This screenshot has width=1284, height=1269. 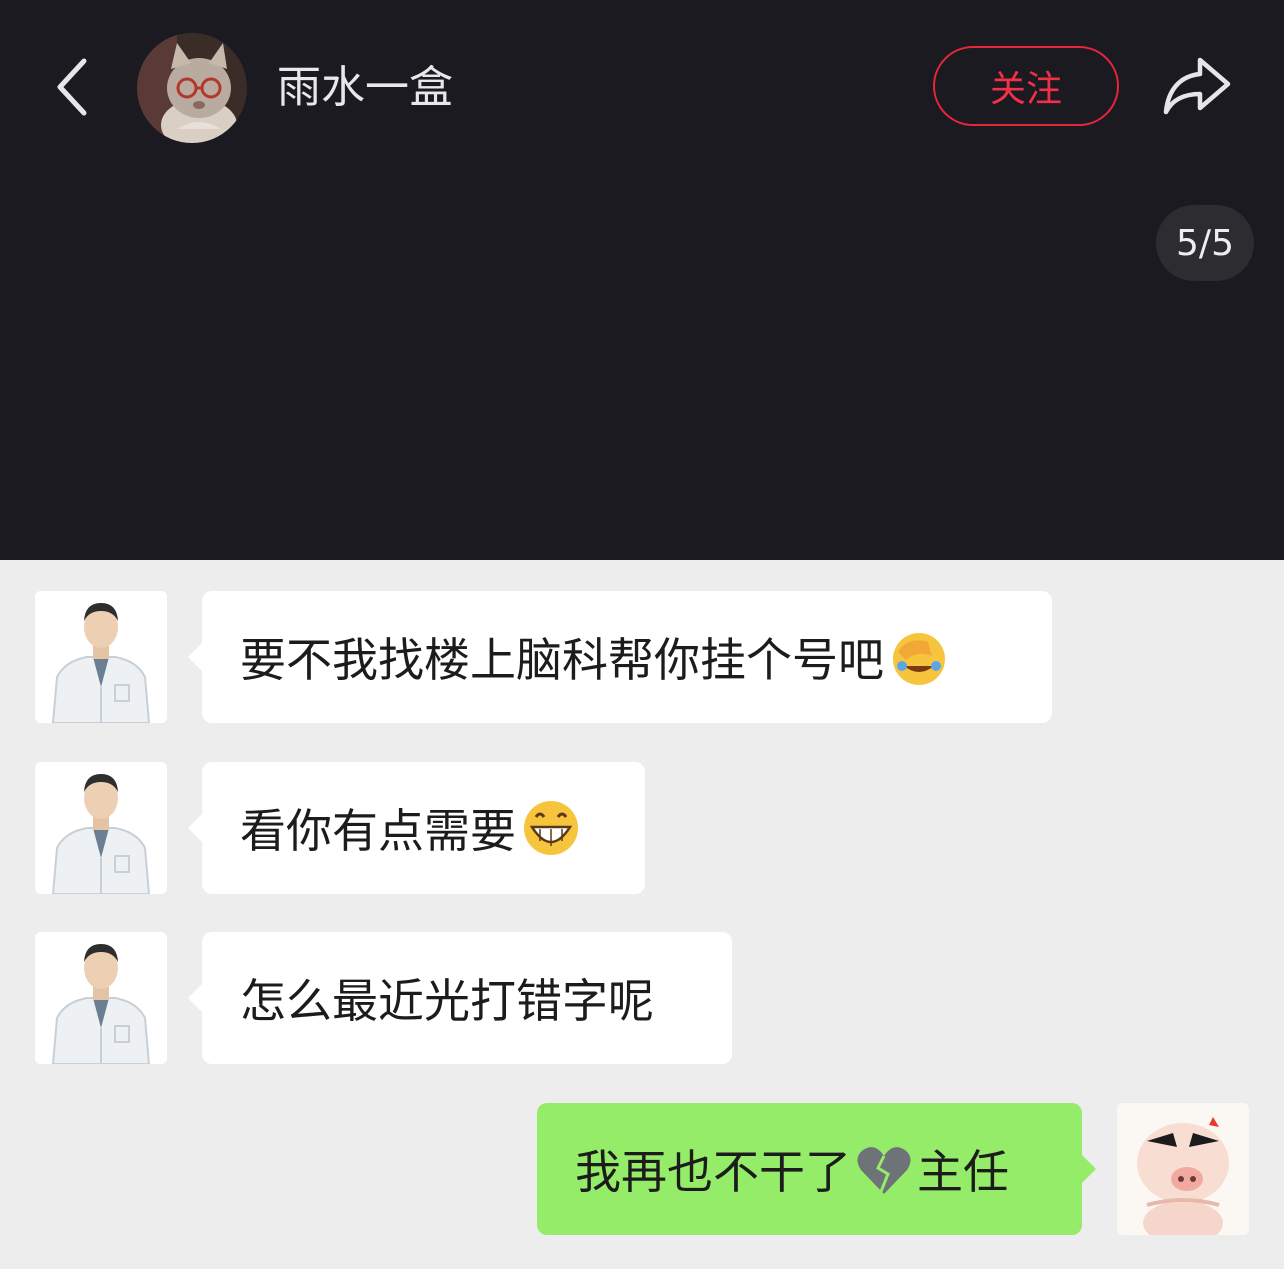 What do you see at coordinates (378, 831) in the screenshot?
I see `message-text: 看你有点需要` at bounding box center [378, 831].